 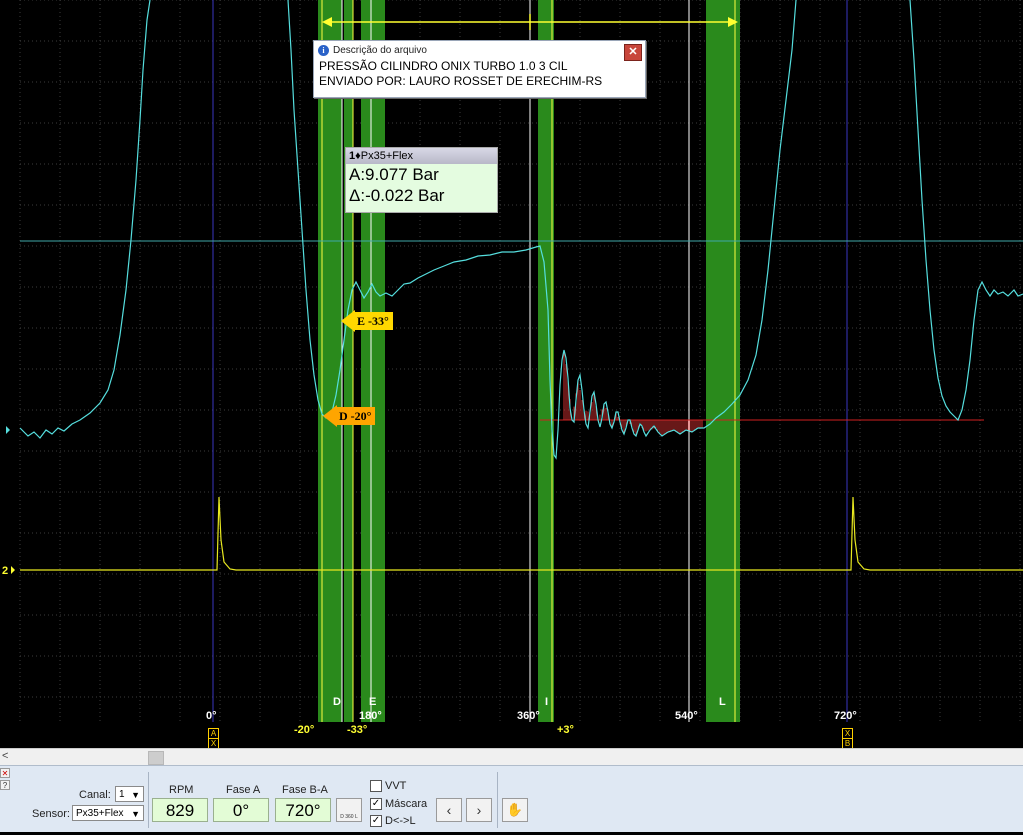 I want to click on channel-2-arrow, so click(x=13, y=570).